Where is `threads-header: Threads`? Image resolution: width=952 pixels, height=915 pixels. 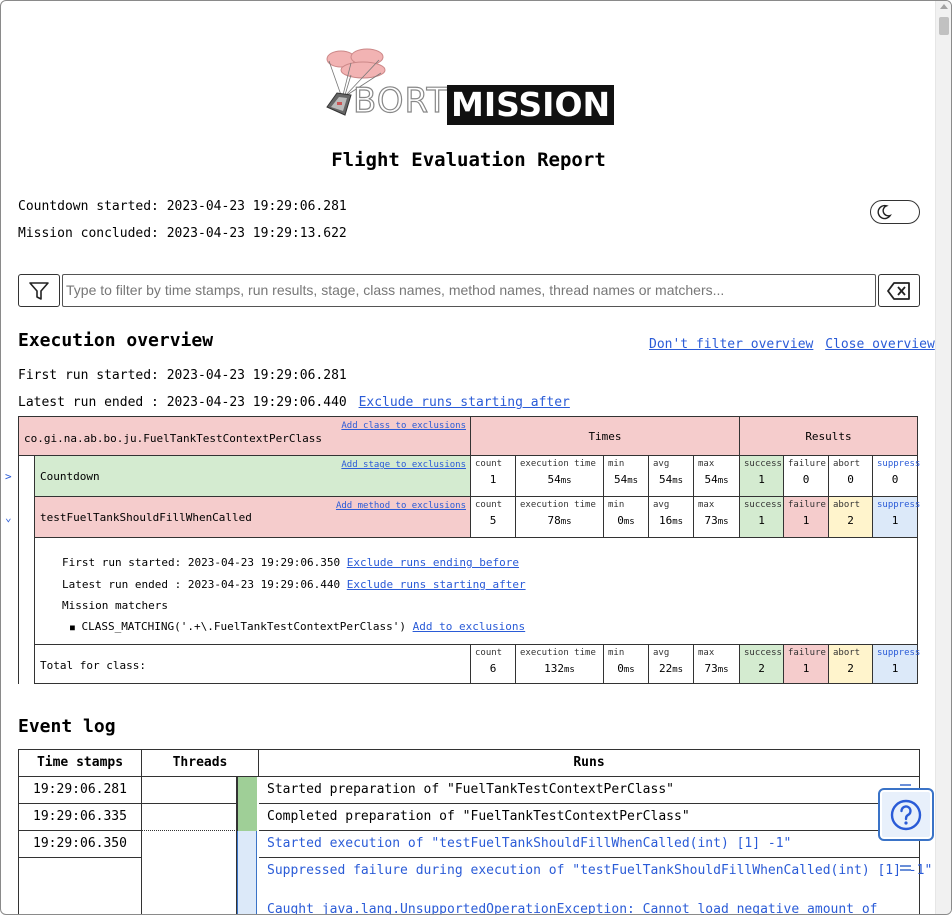
threads-header: Threads is located at coordinates (200, 763).